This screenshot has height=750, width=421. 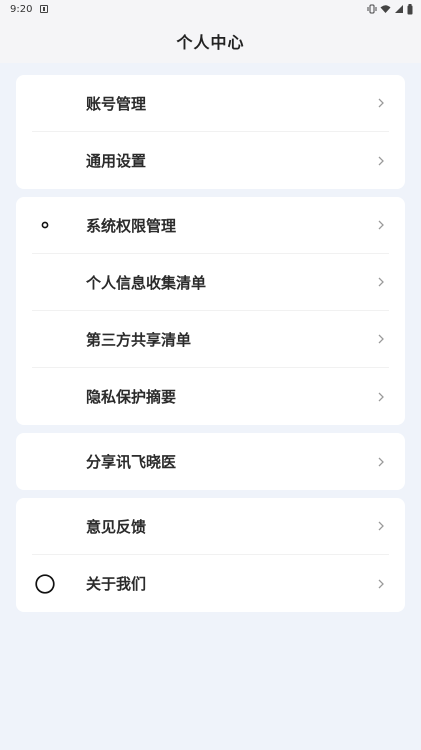 What do you see at coordinates (399, 9) in the screenshot?
I see `signal-icon` at bounding box center [399, 9].